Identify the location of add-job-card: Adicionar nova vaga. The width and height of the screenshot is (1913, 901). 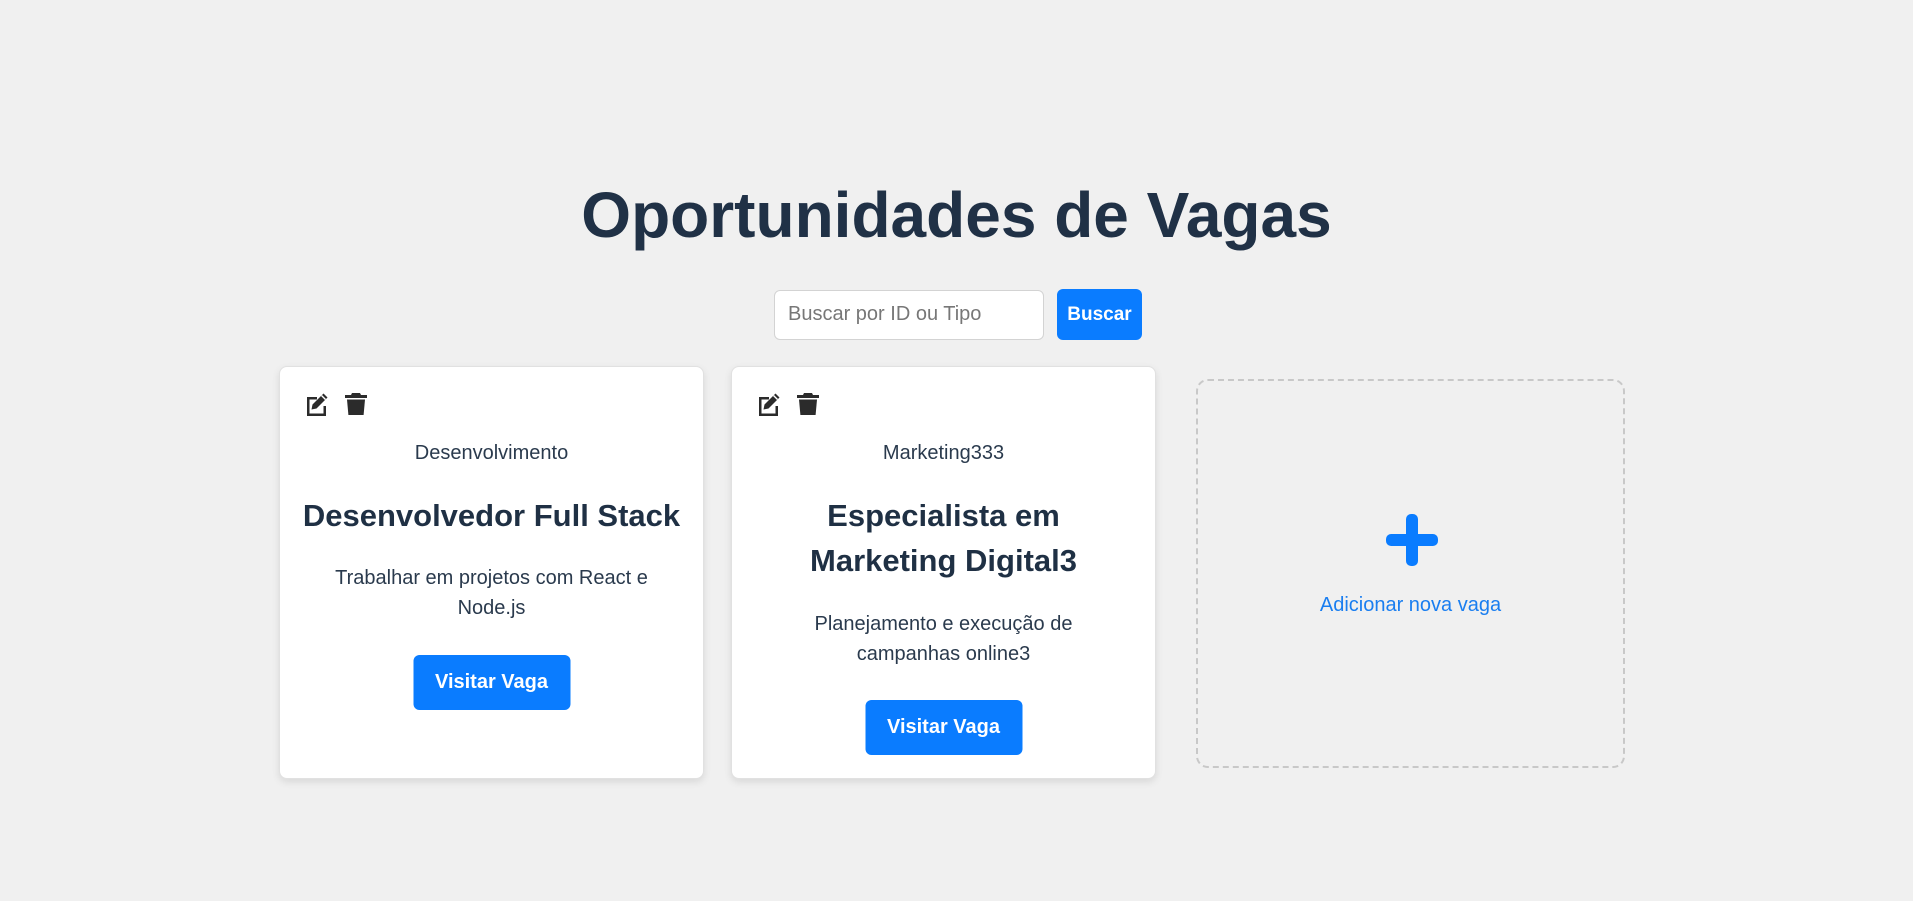
(1410, 573).